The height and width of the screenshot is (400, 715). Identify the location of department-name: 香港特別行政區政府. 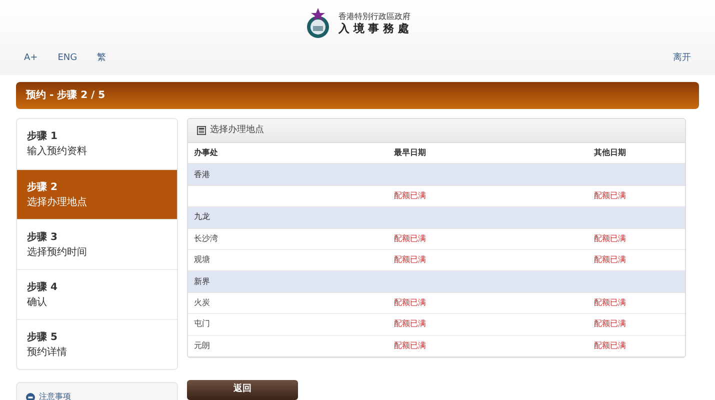
(374, 17).